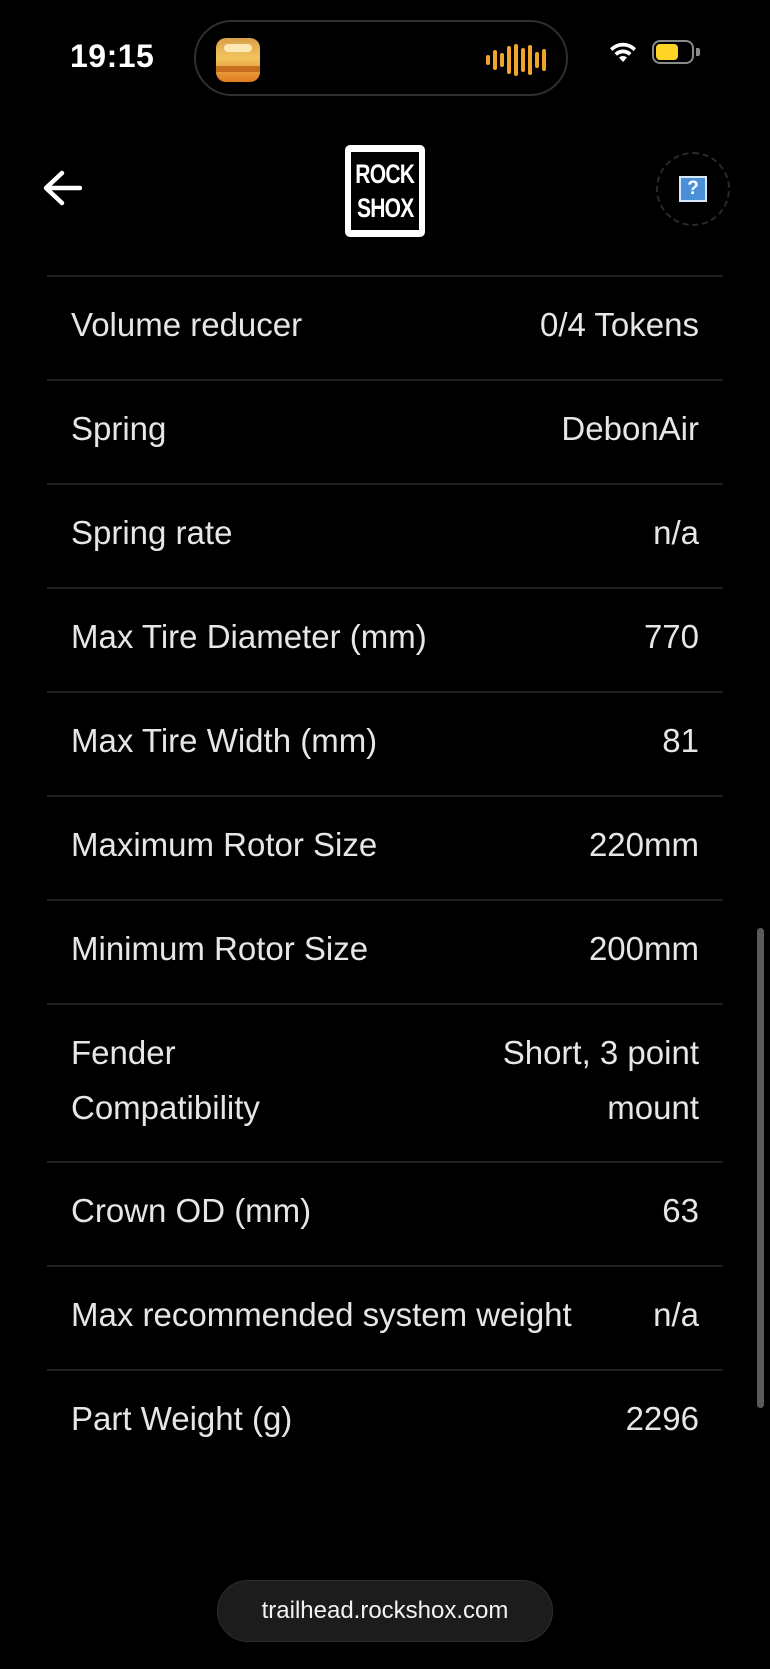 This screenshot has height=1669, width=770. What do you see at coordinates (385, 329) in the screenshot?
I see `spec-row: Volume reducer 0/4 Tokens` at bounding box center [385, 329].